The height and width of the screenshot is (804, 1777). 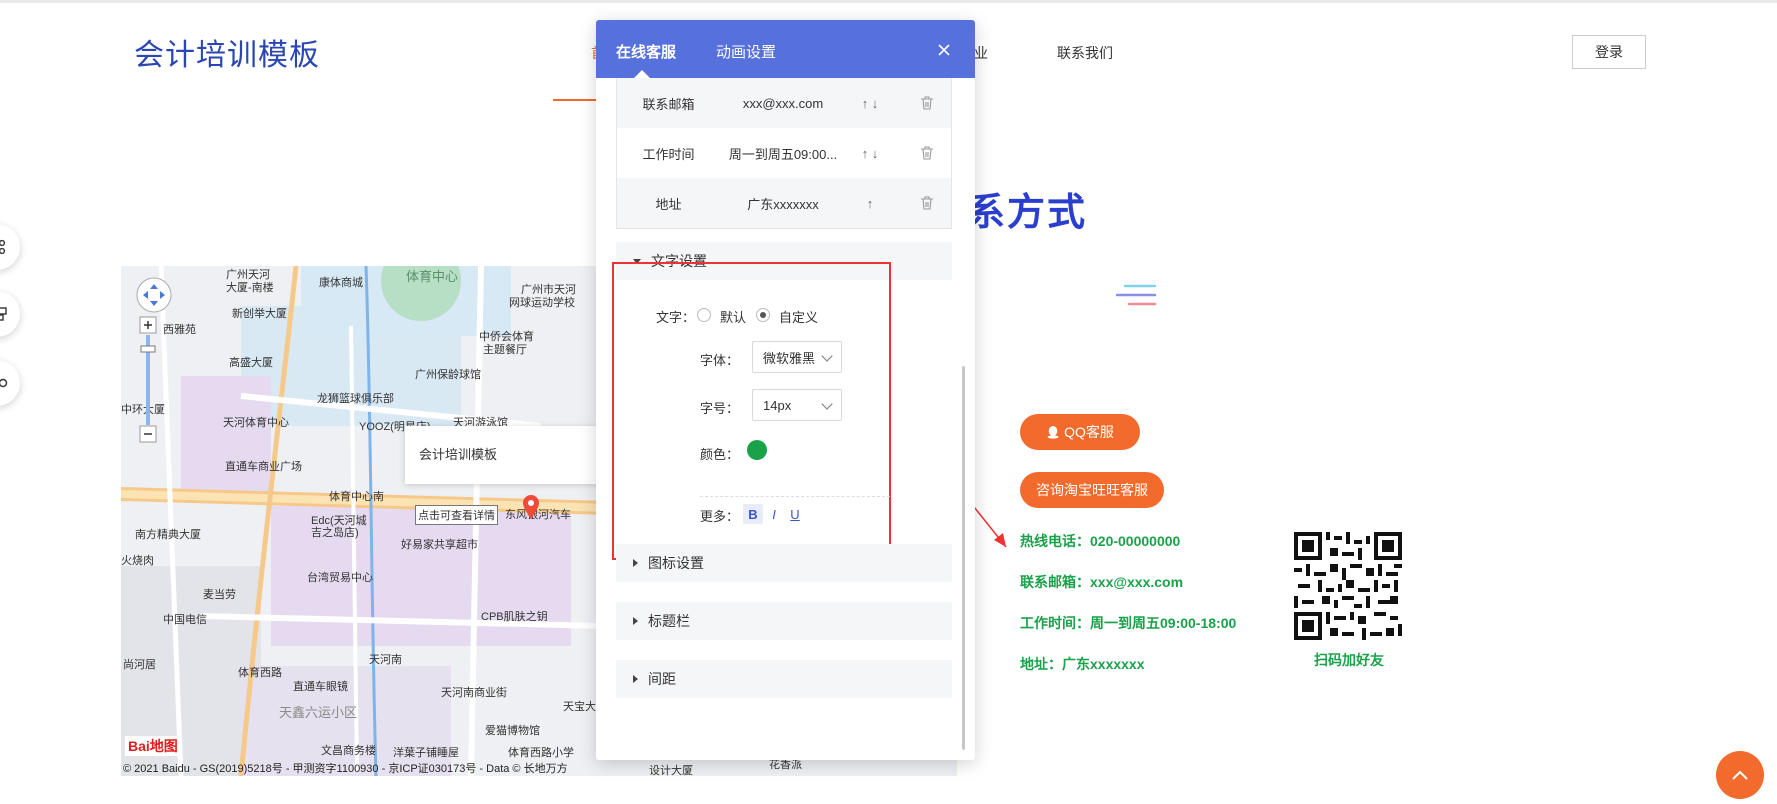 I want to click on table-row: 联系邮箱 xxx@xxx.com ↑ ↓, so click(x=784, y=103).